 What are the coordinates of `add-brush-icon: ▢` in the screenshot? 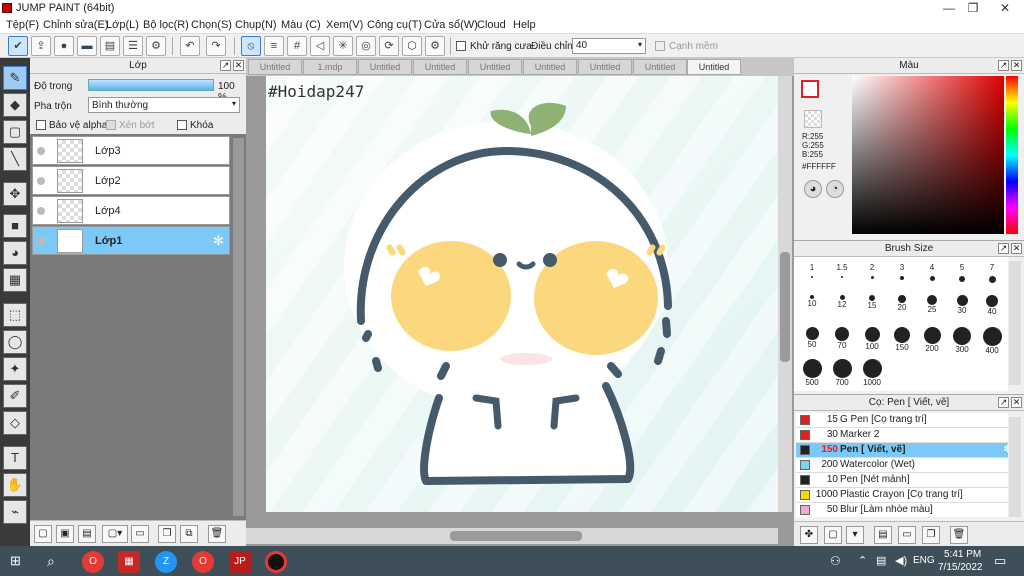 It's located at (833, 535).